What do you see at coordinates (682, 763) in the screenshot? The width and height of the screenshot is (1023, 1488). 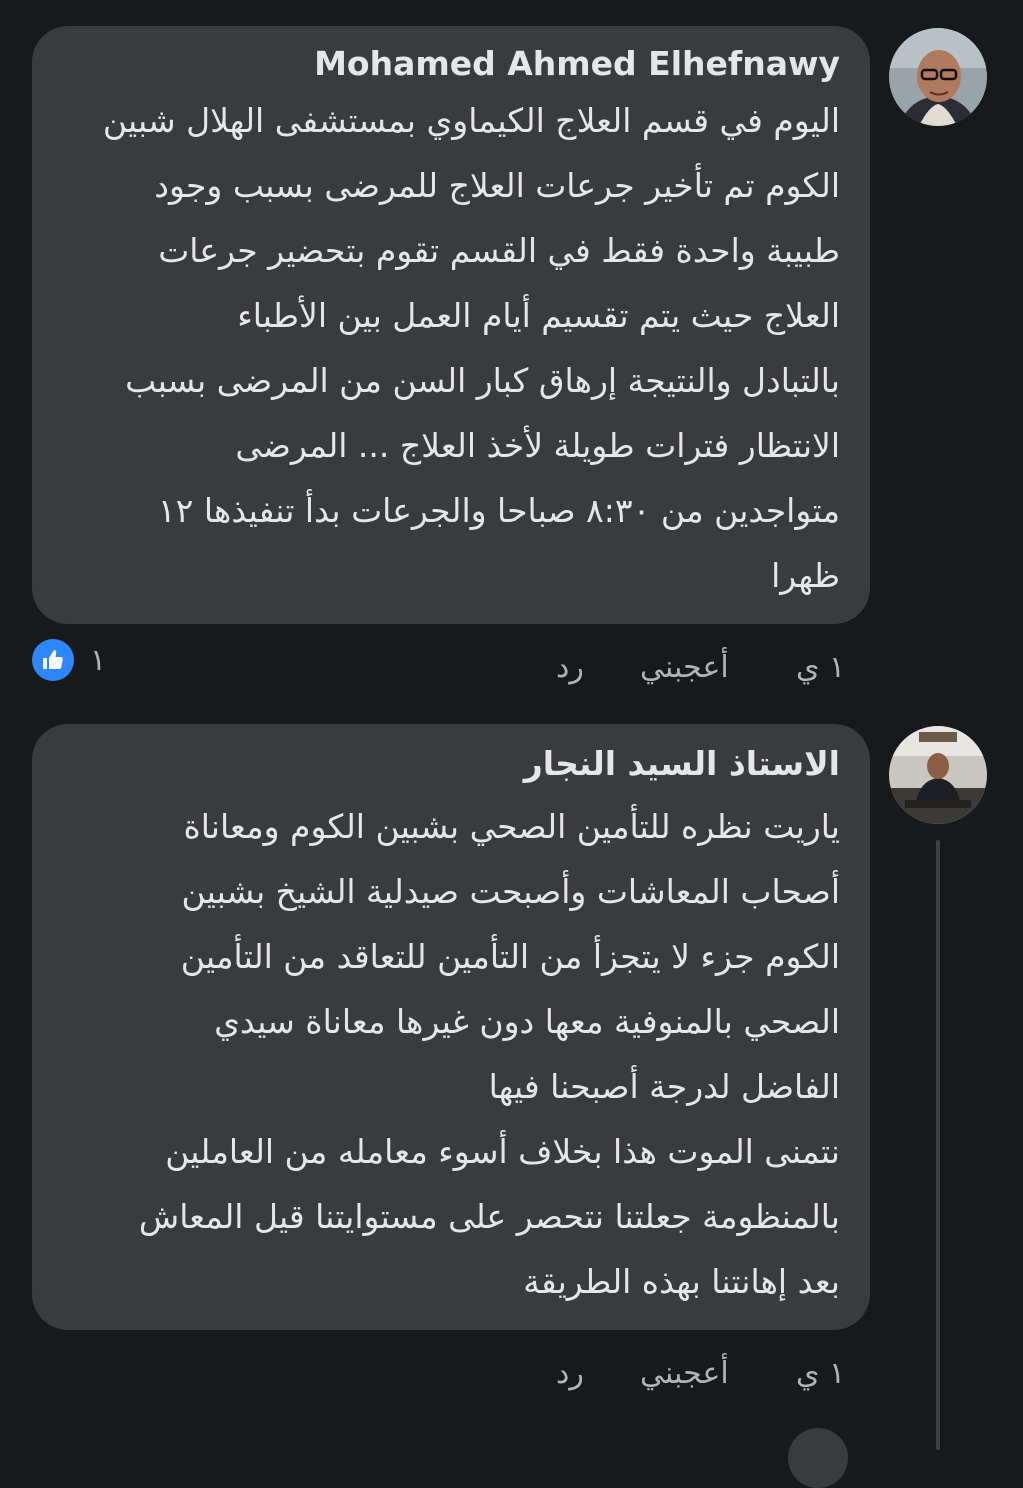 I see `comment-author: الاستاذ السيد النجار` at bounding box center [682, 763].